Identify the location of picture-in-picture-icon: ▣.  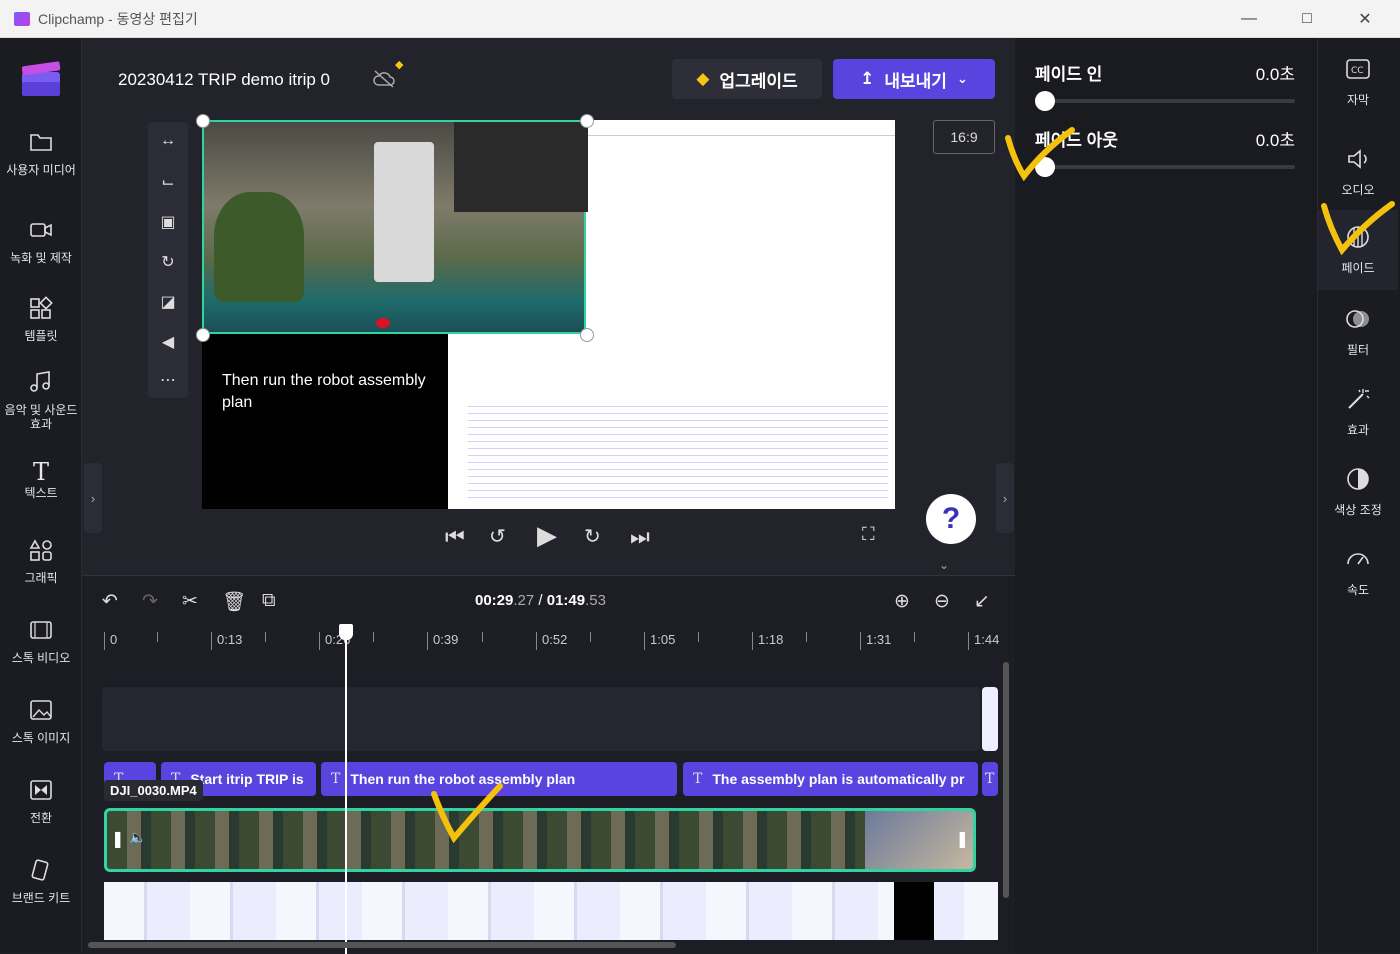
(168, 223).